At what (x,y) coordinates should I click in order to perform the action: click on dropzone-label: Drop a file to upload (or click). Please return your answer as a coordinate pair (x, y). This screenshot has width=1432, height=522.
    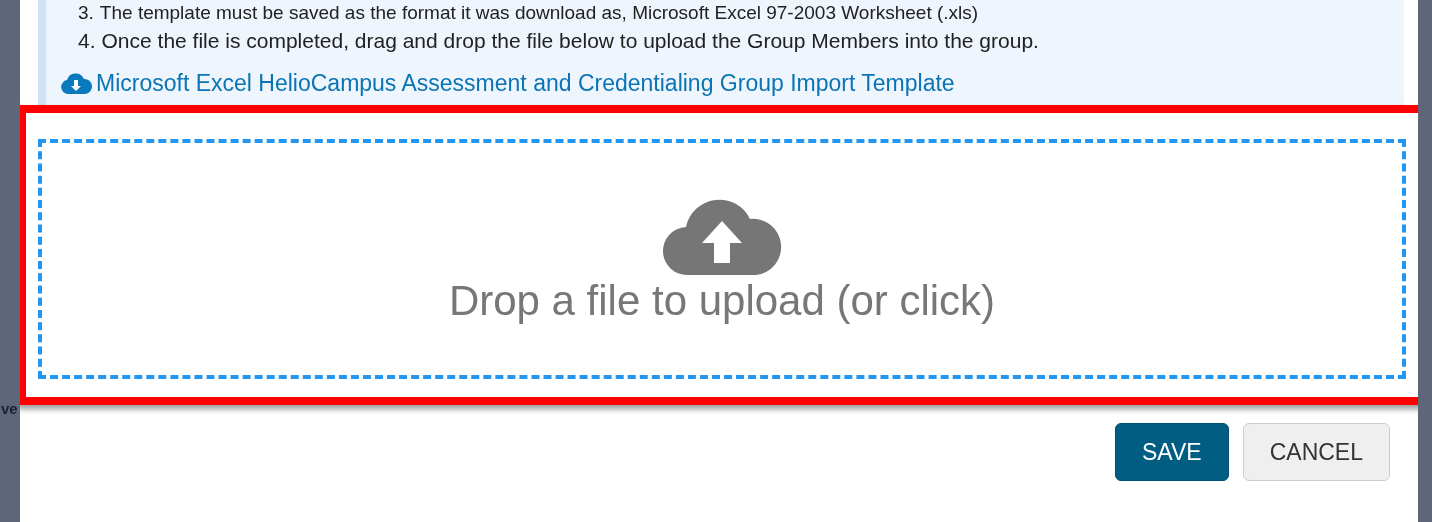
    Looking at the image, I should click on (722, 301).